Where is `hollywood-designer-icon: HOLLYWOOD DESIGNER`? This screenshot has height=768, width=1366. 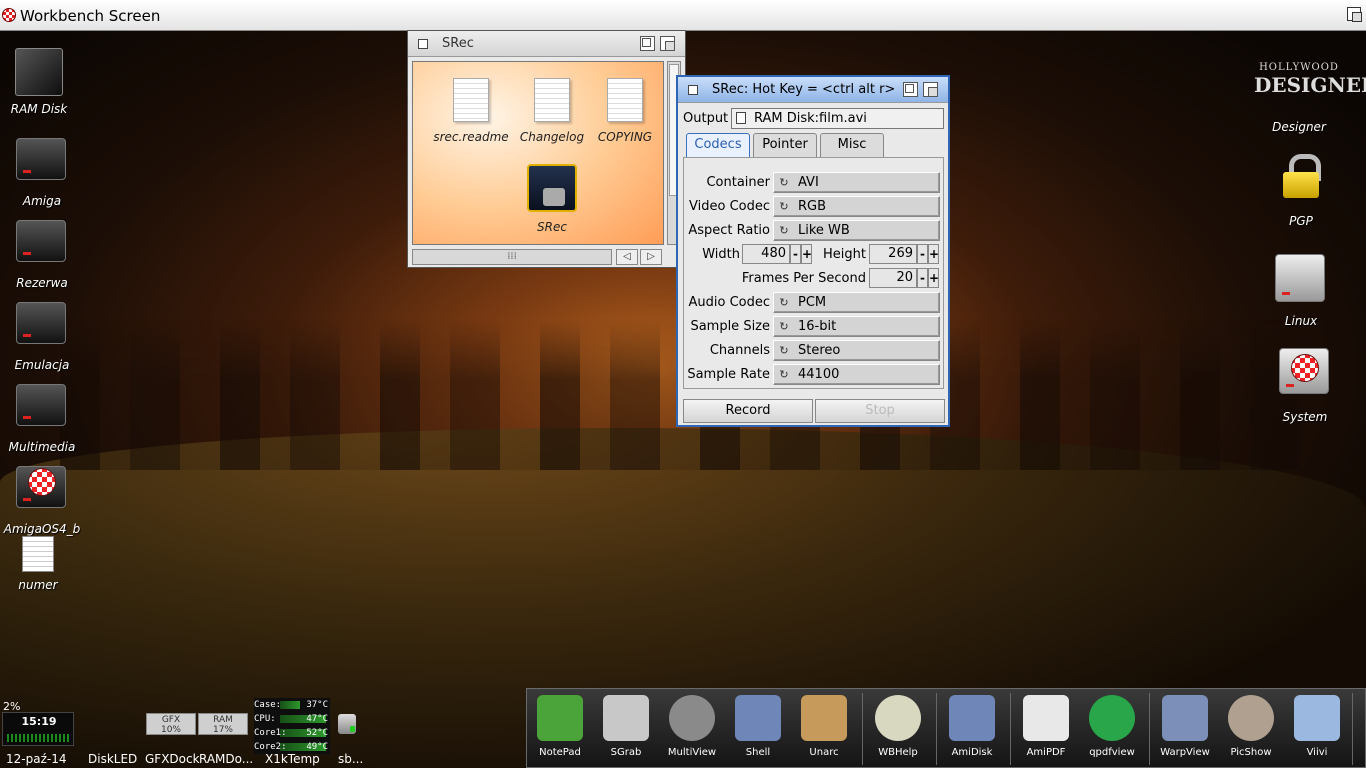 hollywood-designer-icon: HOLLYWOOD DESIGNER is located at coordinates (1310, 79).